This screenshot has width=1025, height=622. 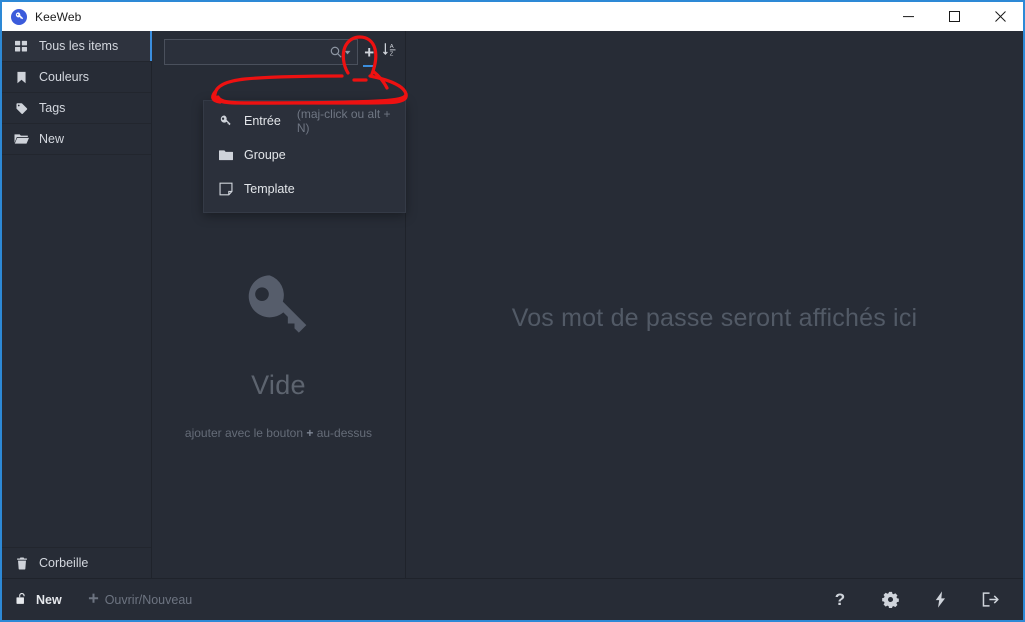 I want to click on help-button: ?, so click(x=840, y=600).